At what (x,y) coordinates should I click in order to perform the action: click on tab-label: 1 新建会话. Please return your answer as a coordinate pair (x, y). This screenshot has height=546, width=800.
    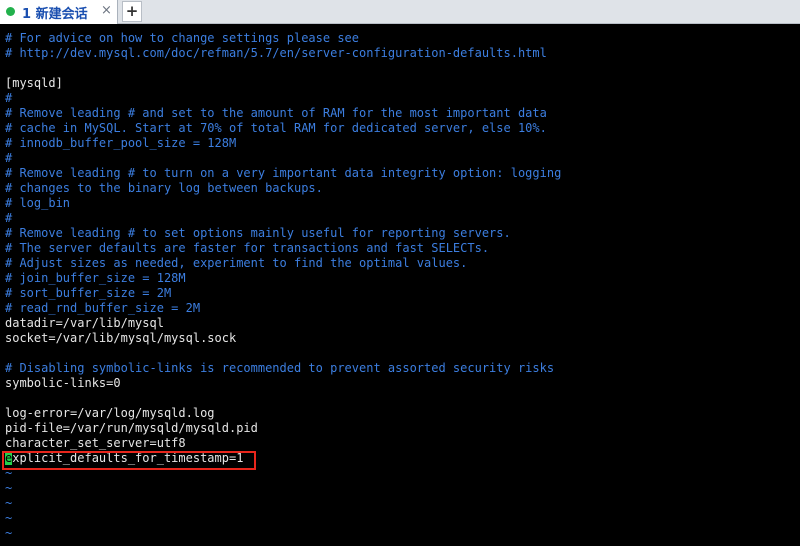
    Looking at the image, I should click on (55, 14).